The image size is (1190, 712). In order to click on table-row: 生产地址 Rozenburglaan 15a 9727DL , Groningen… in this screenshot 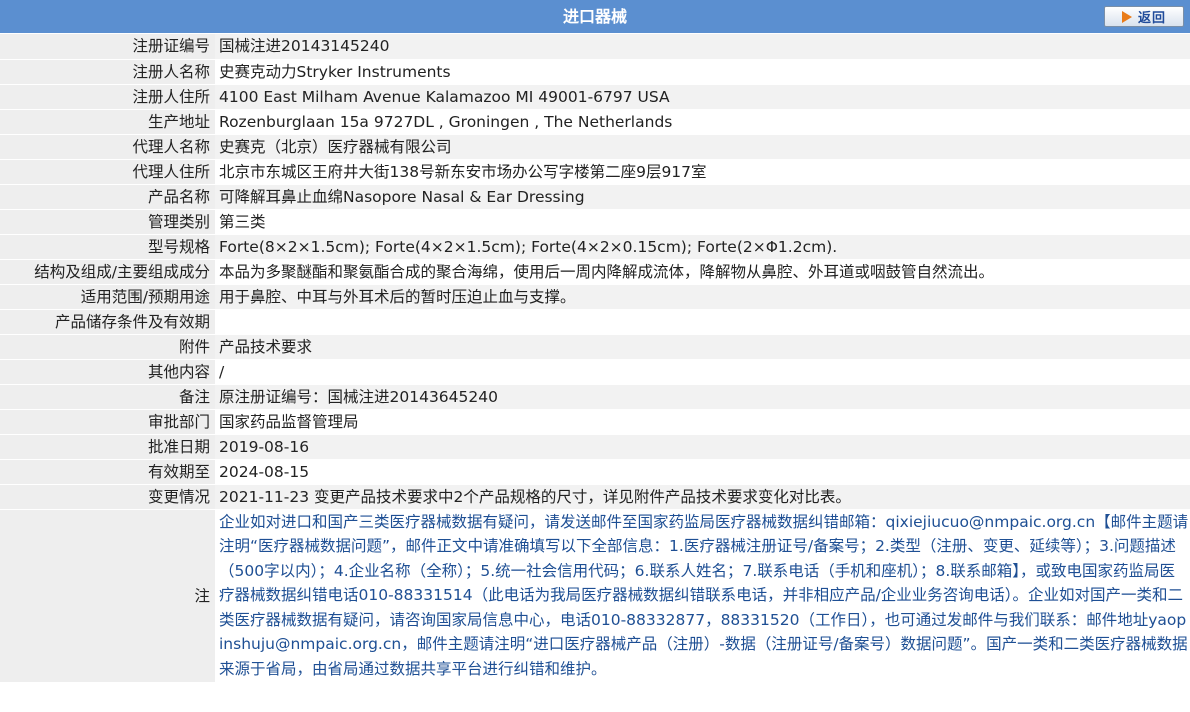, I will do `click(595, 122)`.